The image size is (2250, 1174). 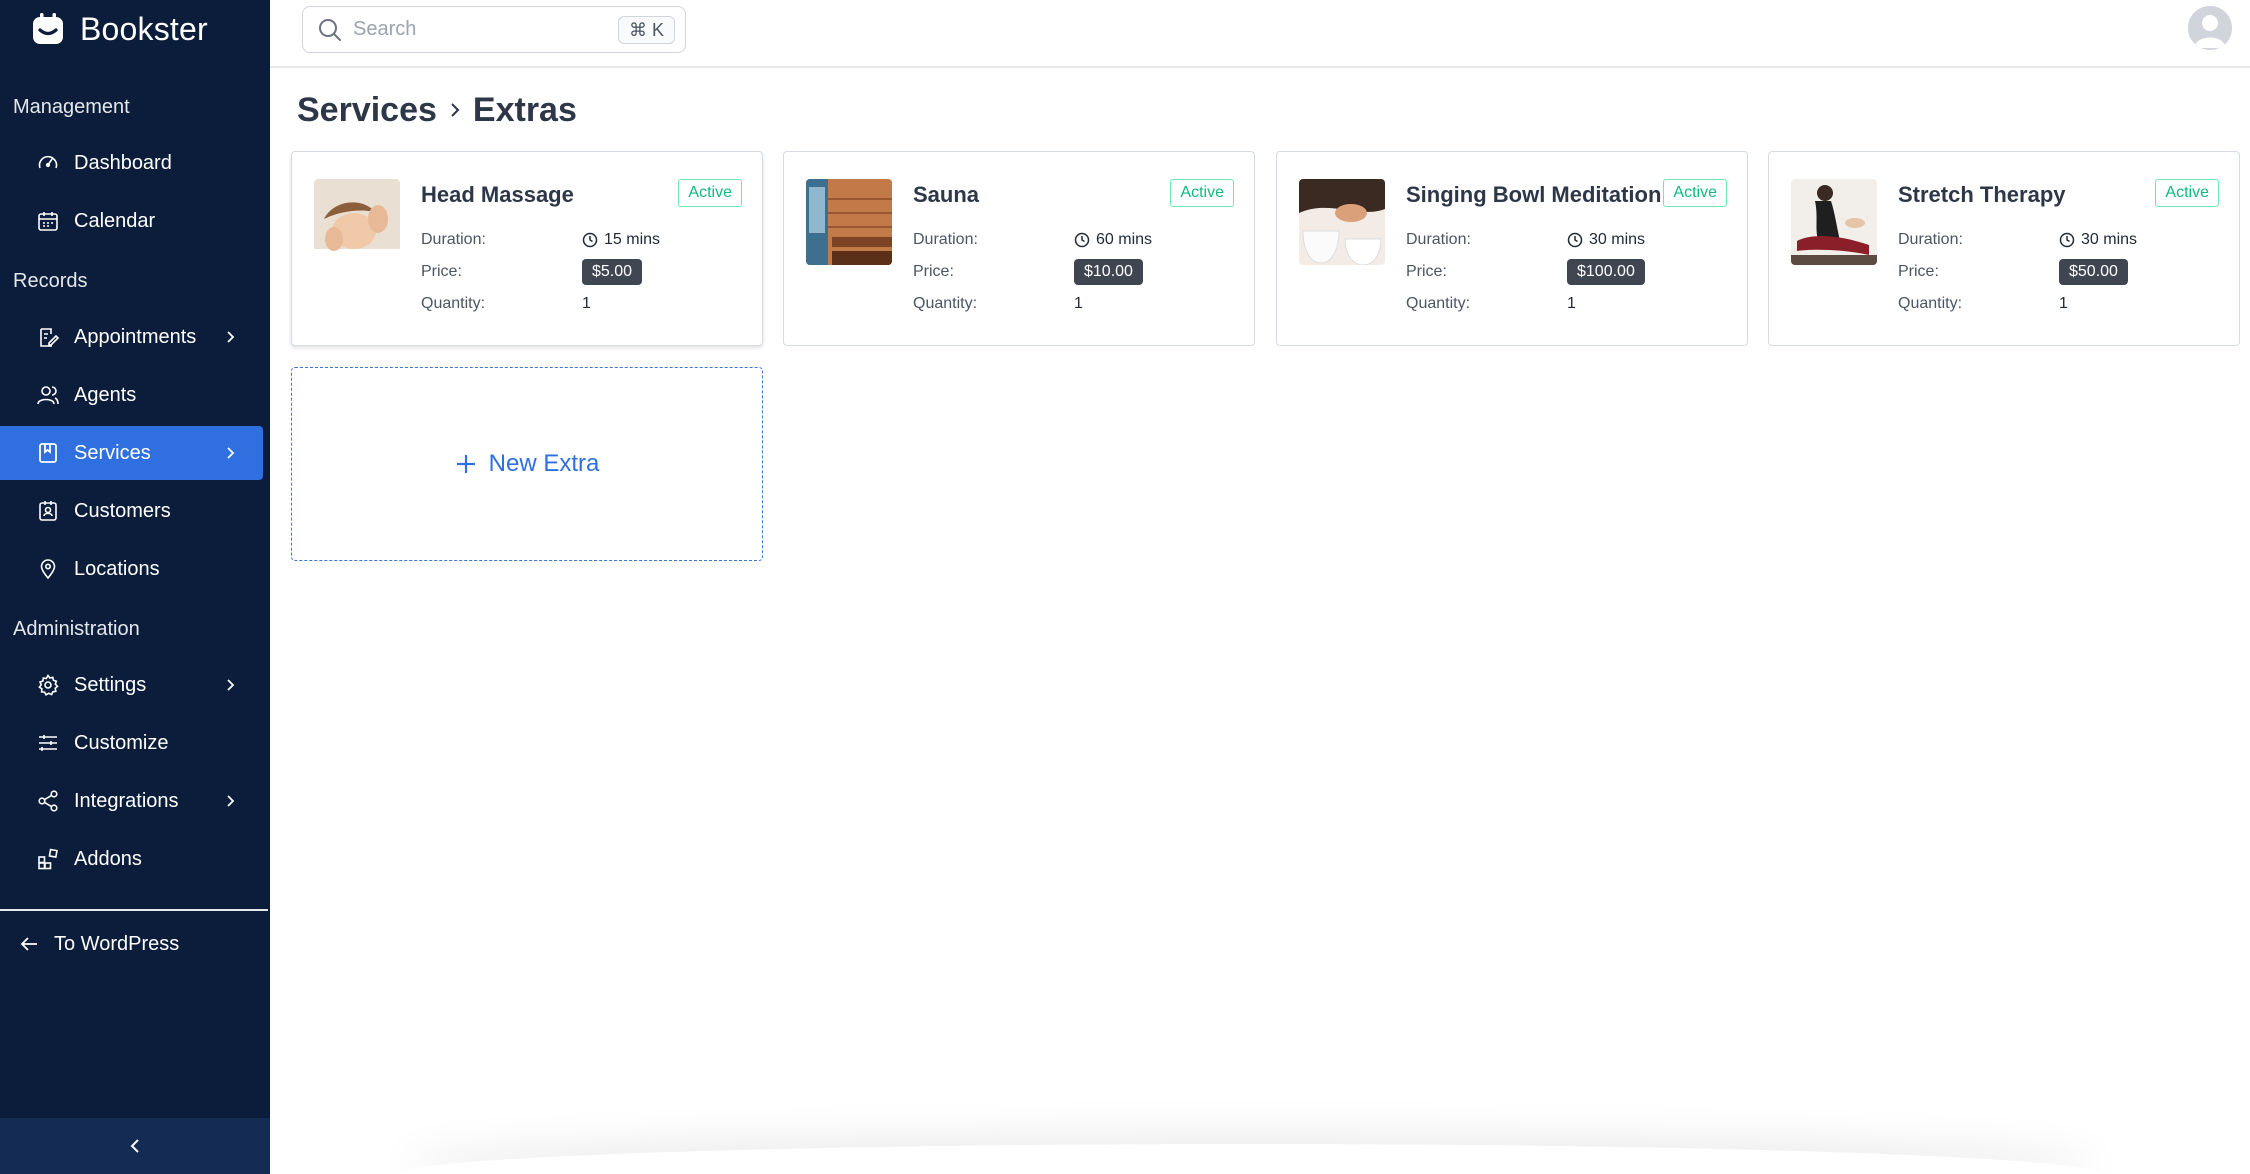 I want to click on price-pill: $10.00, so click(x=1108, y=272).